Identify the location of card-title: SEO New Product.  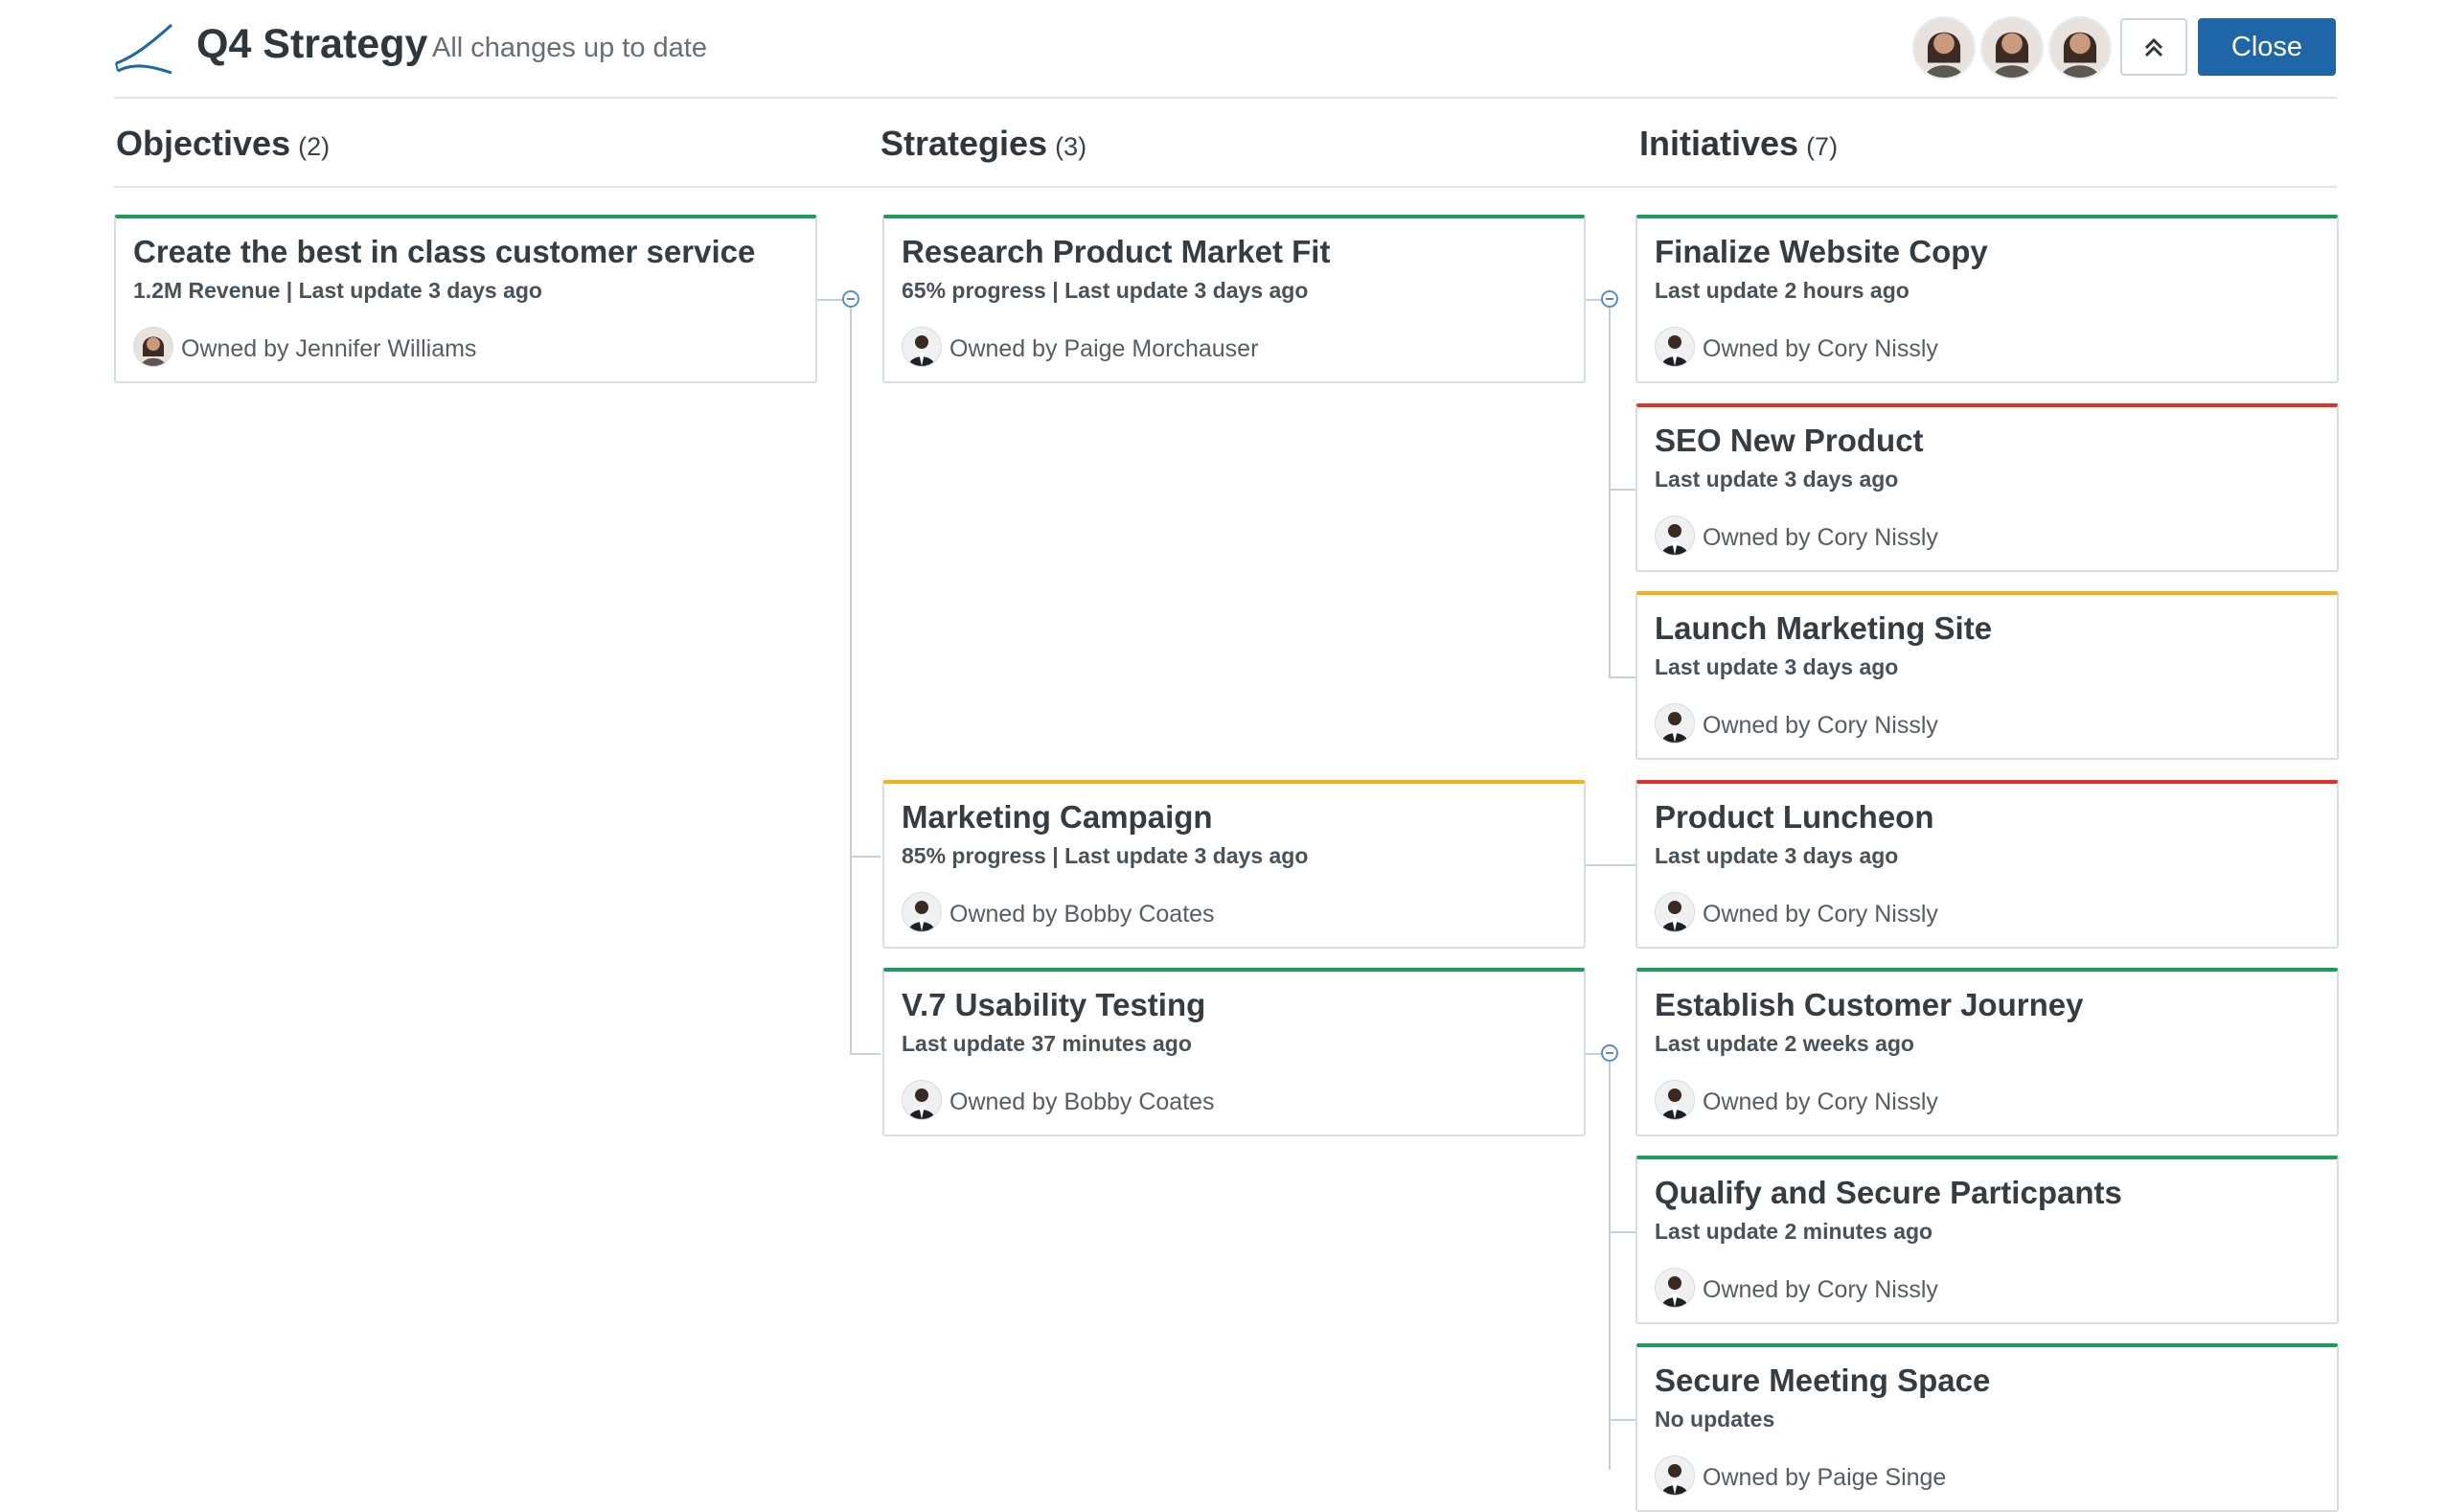
(1789, 440).